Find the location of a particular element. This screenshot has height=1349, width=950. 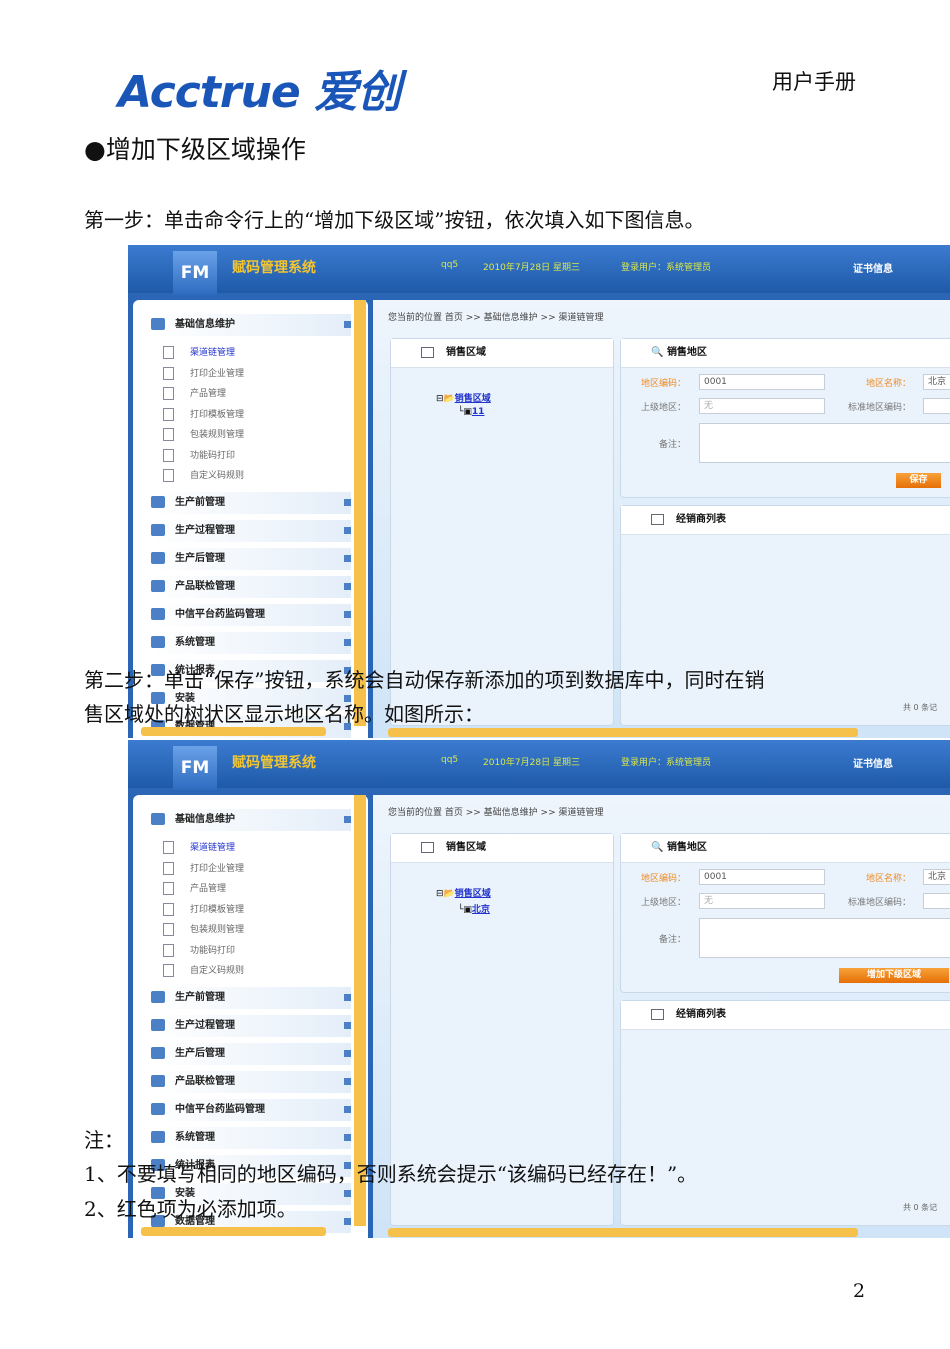

step2-line2: 售区域处的树状区显示地区名称。如图所示： is located at coordinates (284, 714).